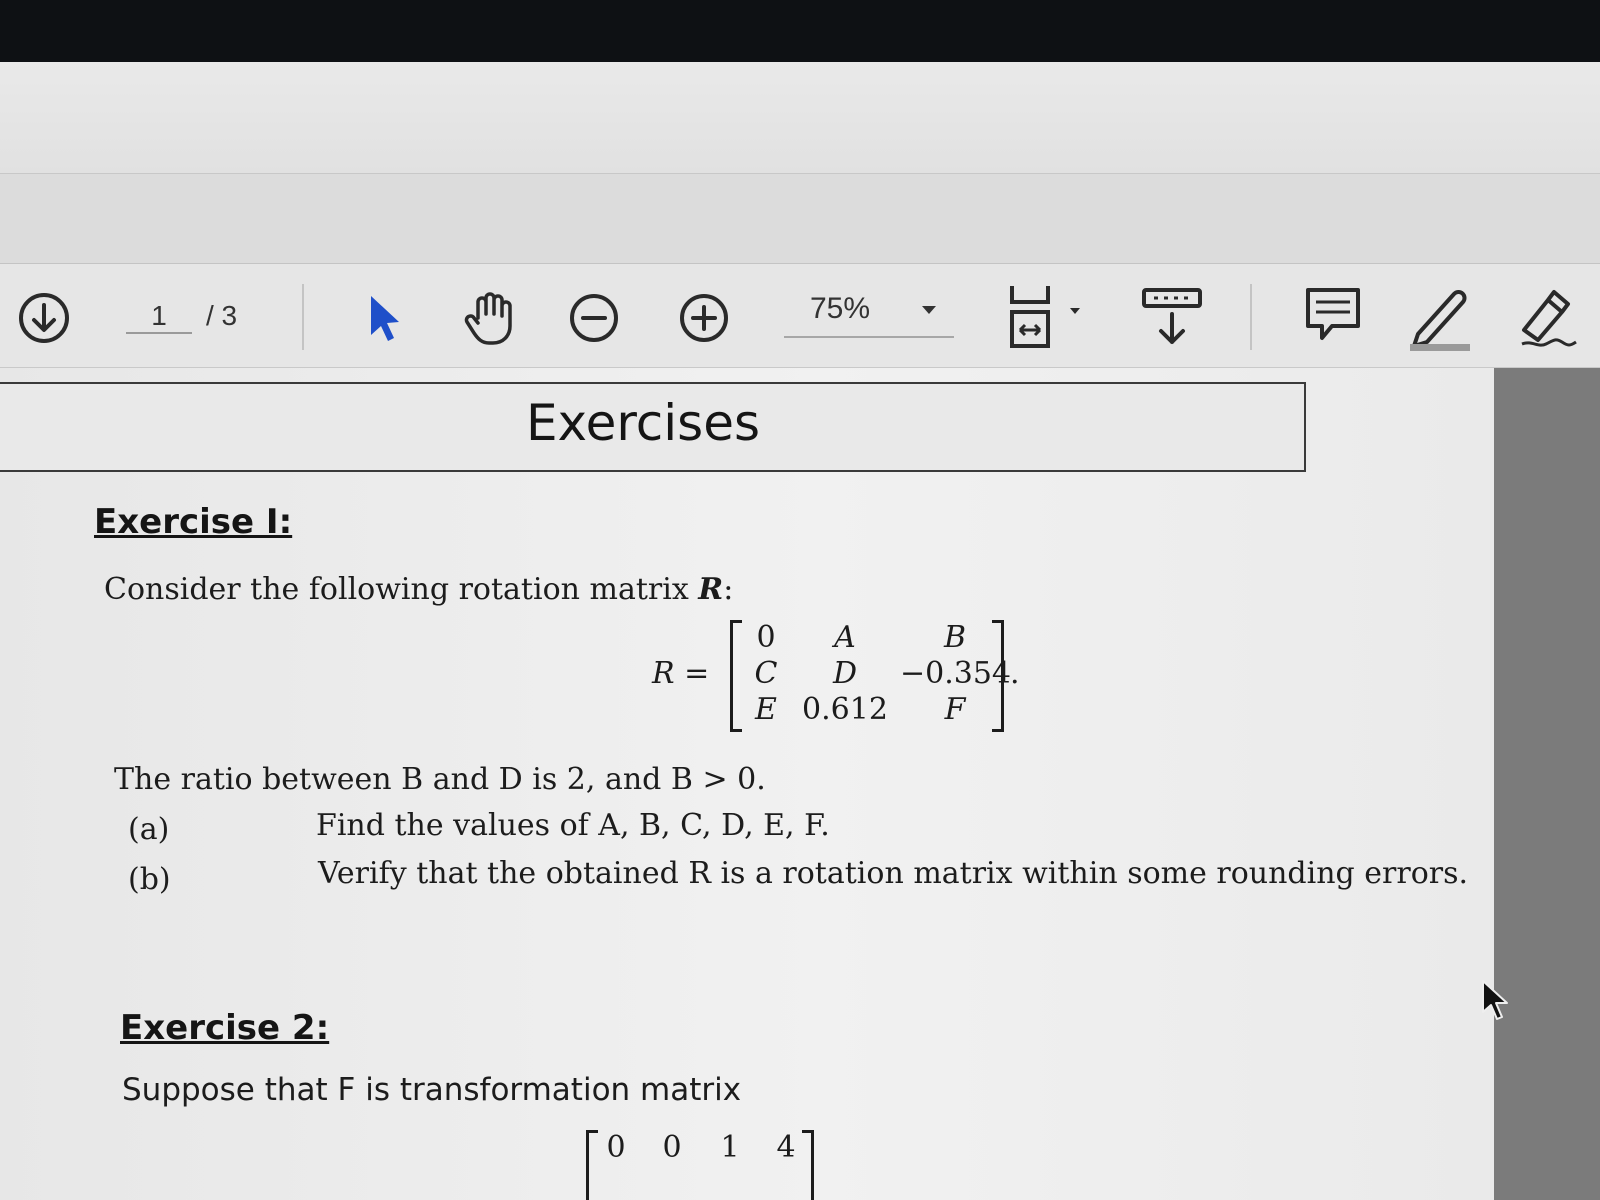 The width and height of the screenshot is (1600, 1200). What do you see at coordinates (149, 879) in the screenshot?
I see `part-b-label: (b)` at bounding box center [149, 879].